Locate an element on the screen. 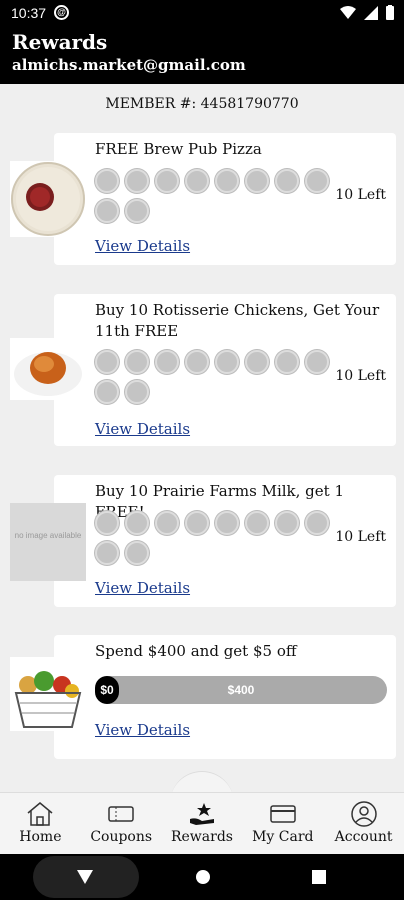 The image size is (404, 900). progress-goal: $400 is located at coordinates (241, 690).